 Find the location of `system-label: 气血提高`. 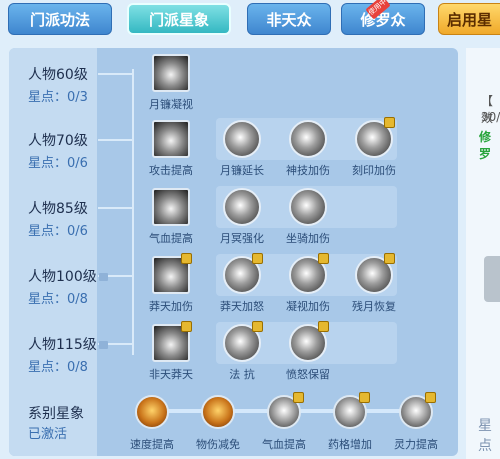

system-label: 气血提高 is located at coordinates (284, 444).